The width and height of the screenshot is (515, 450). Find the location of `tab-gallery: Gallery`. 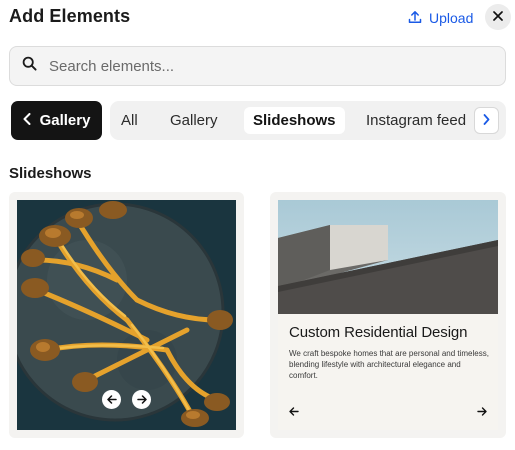

tab-gallery: Gallery is located at coordinates (194, 120).